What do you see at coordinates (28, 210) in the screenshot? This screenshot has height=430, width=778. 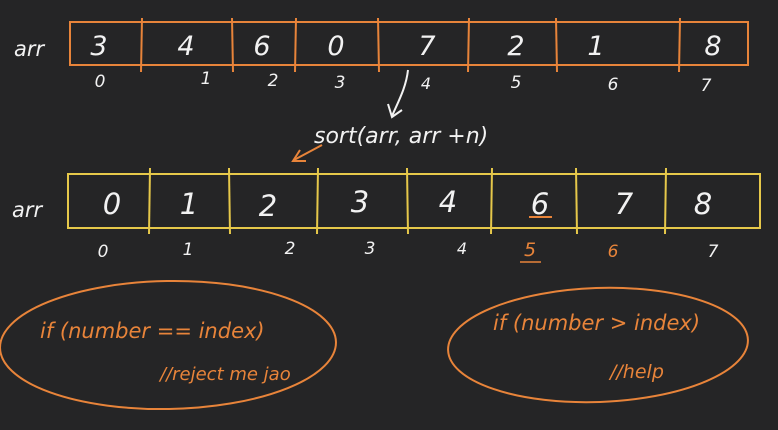 I see `bottom-array-label: arr` at bounding box center [28, 210].